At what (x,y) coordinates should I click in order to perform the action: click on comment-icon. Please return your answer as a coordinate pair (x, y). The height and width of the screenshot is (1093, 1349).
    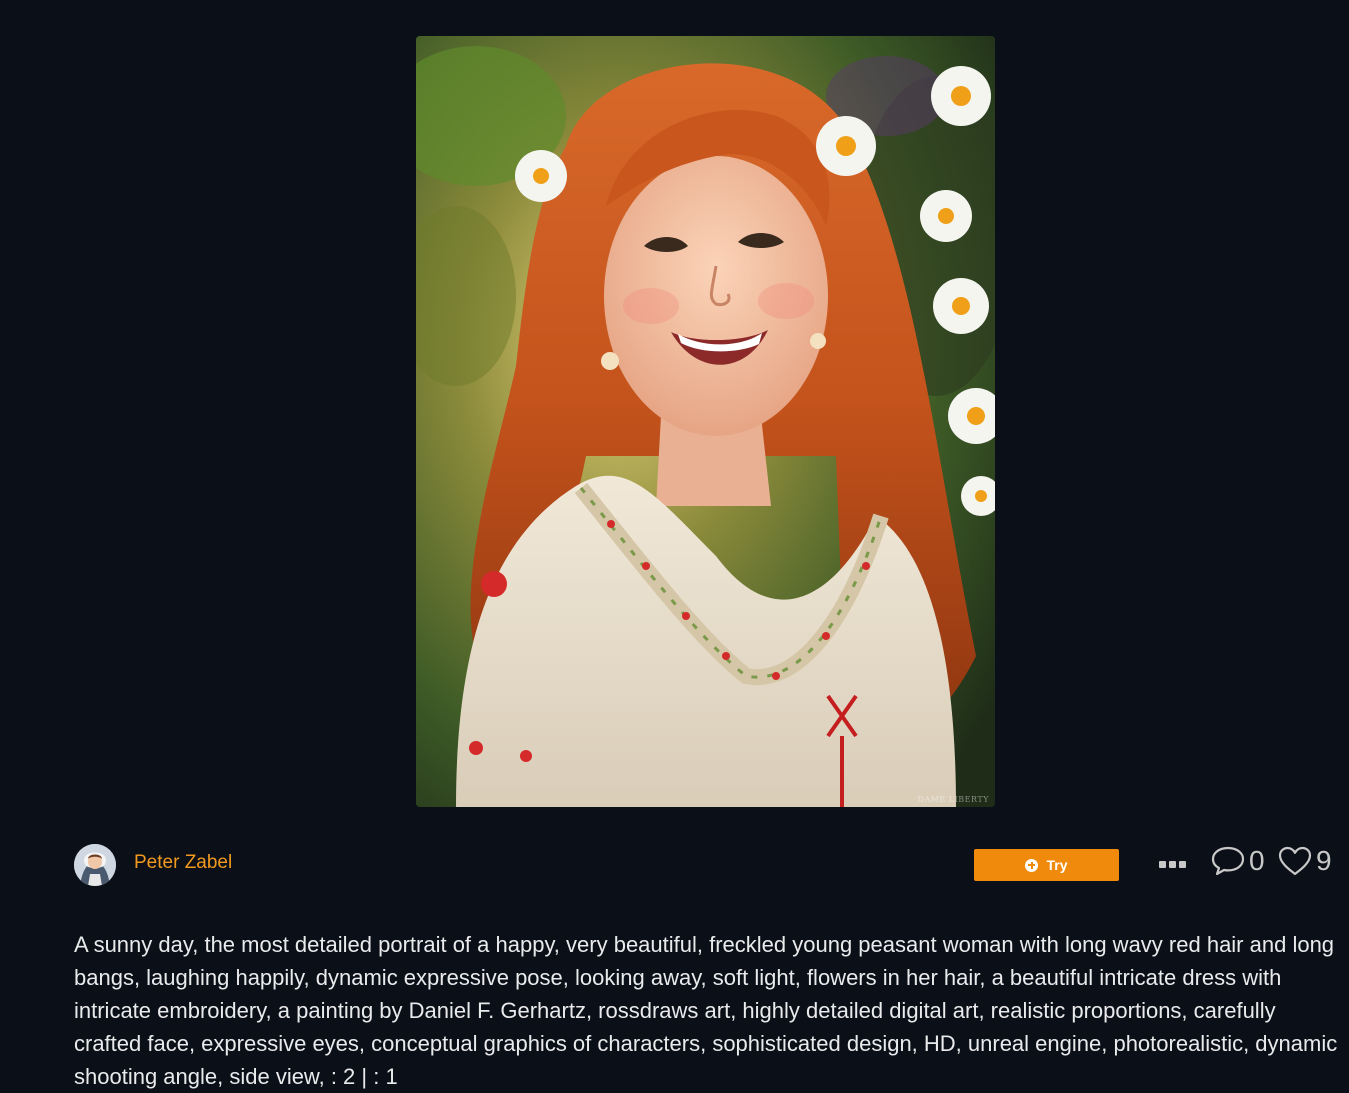
    Looking at the image, I should click on (1228, 861).